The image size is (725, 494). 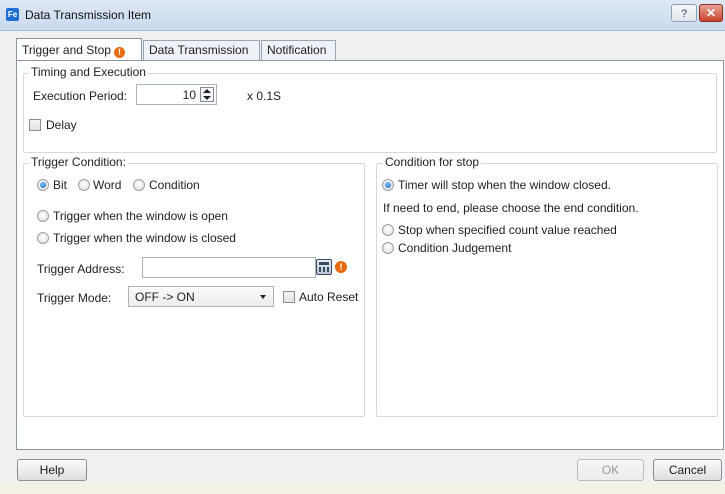 I want to click on trigger-window-closed-label: Trigger when the window is closed, so click(x=144, y=238).